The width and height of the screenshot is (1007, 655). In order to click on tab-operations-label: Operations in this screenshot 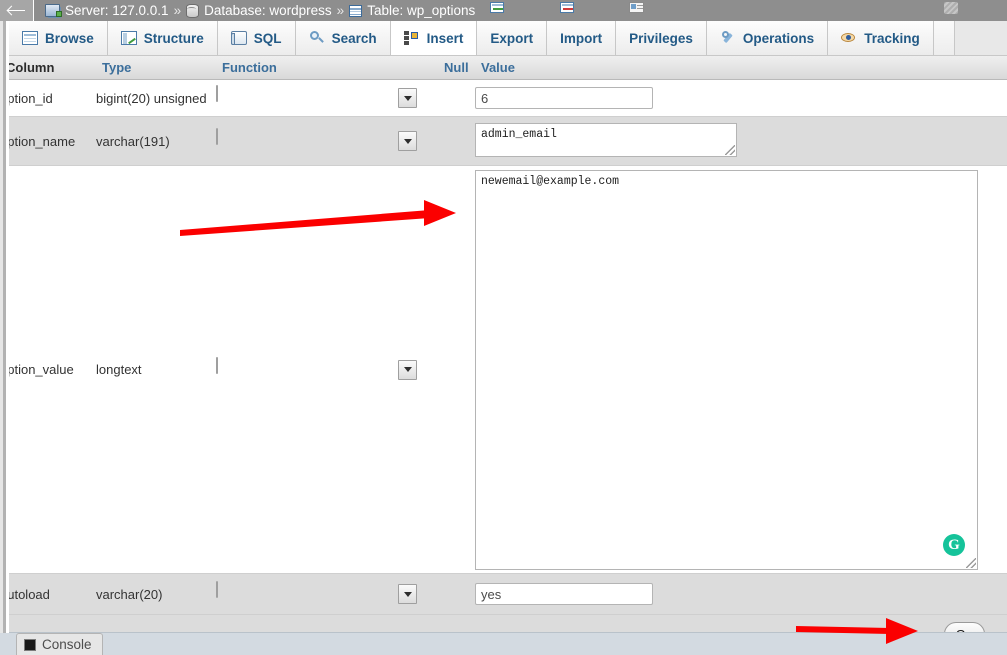, I will do `click(778, 38)`.